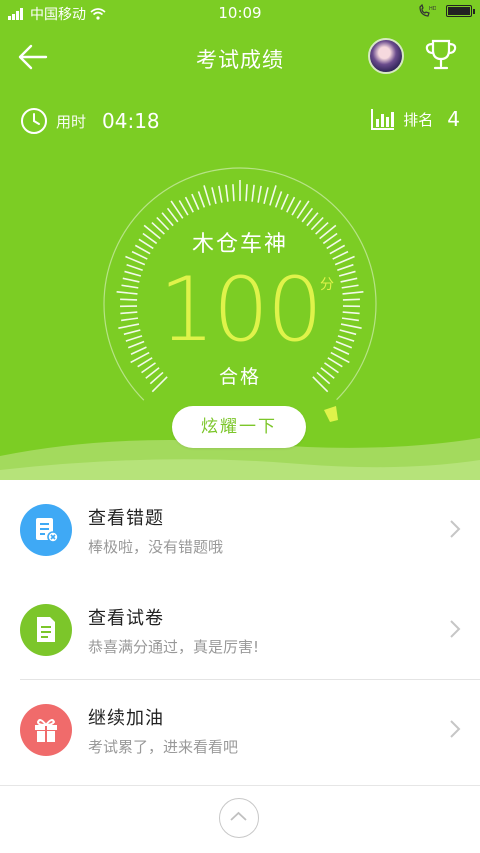 The width and height of the screenshot is (480, 853). Describe the element at coordinates (156, 547) in the screenshot. I see `item-subtitle: 棒极啦，没有错题哦` at that location.